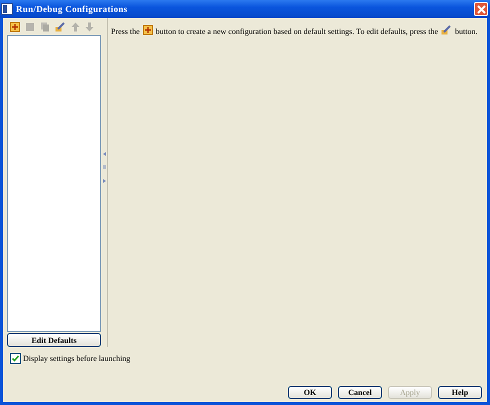  Describe the element at coordinates (466, 31) in the screenshot. I see `message-text: button.` at that location.